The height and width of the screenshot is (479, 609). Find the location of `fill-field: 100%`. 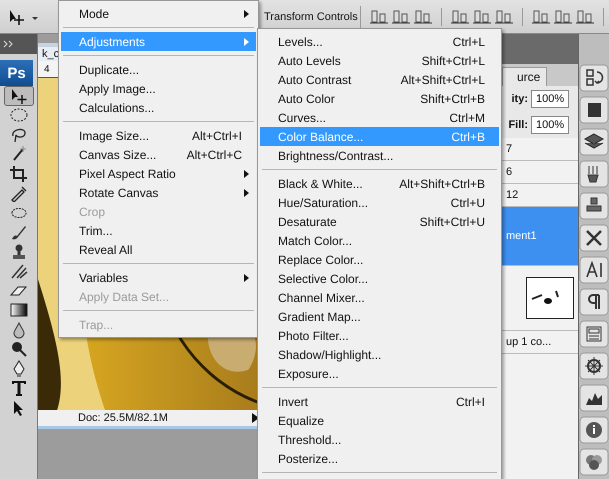

fill-field: 100% is located at coordinates (550, 125).